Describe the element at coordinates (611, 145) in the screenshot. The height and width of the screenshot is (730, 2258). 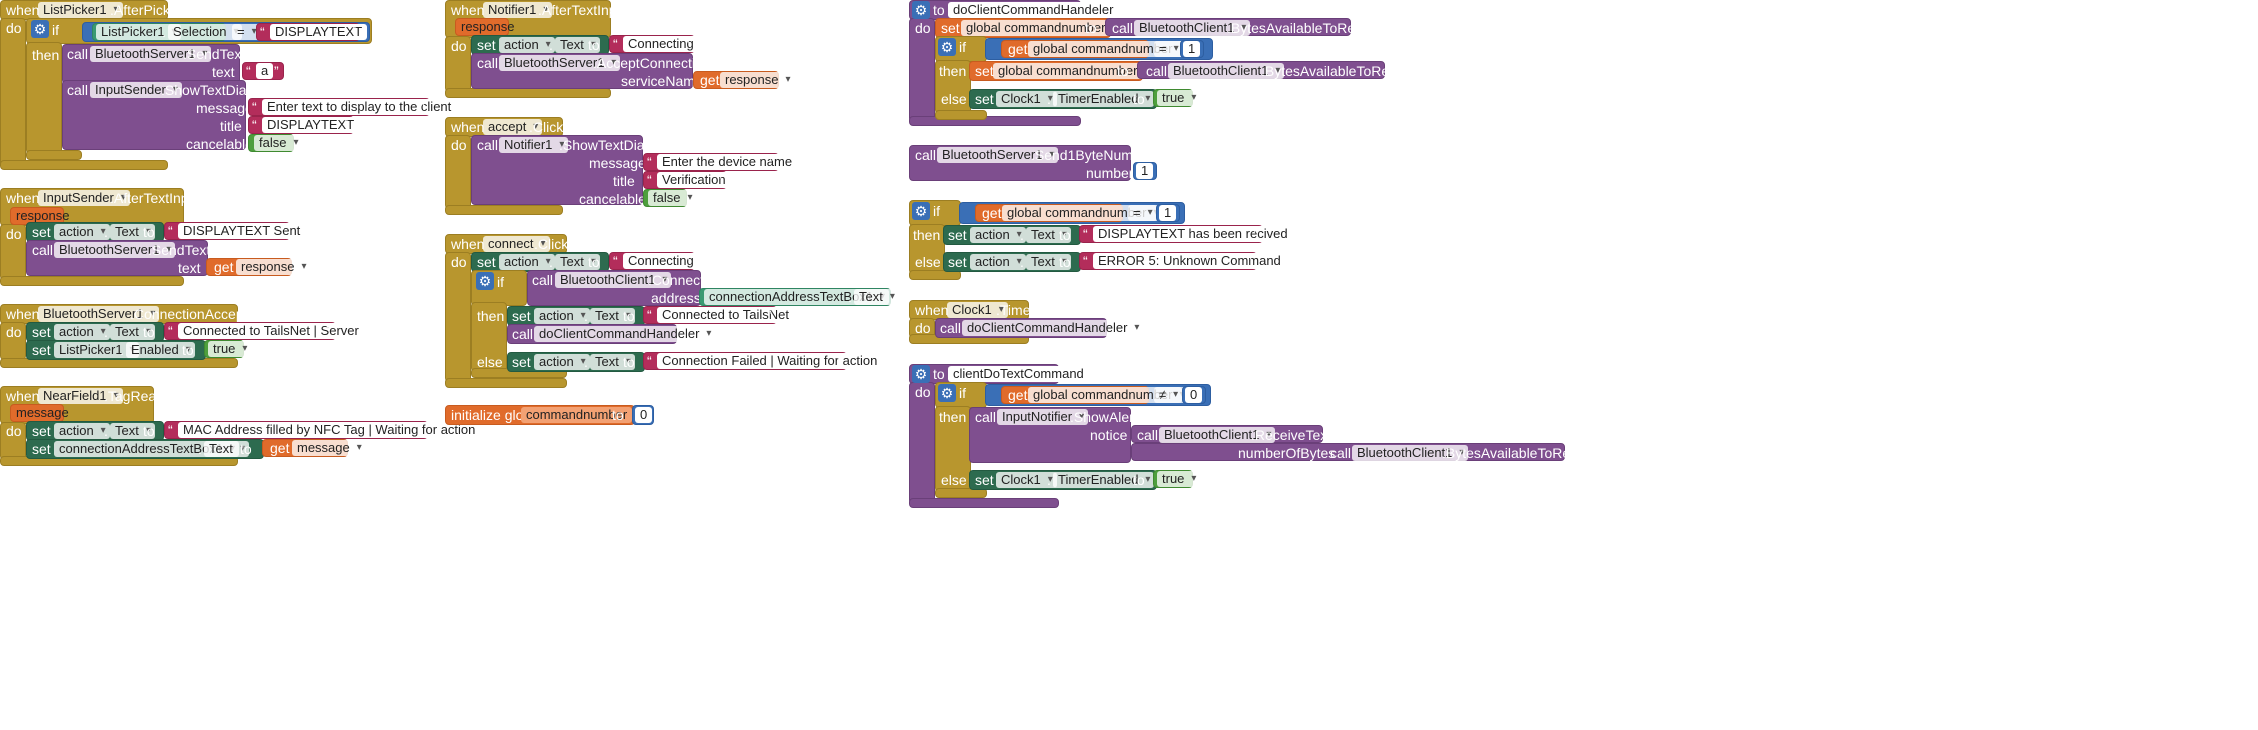
I see `call-method: .ShowTextDialog` at that location.